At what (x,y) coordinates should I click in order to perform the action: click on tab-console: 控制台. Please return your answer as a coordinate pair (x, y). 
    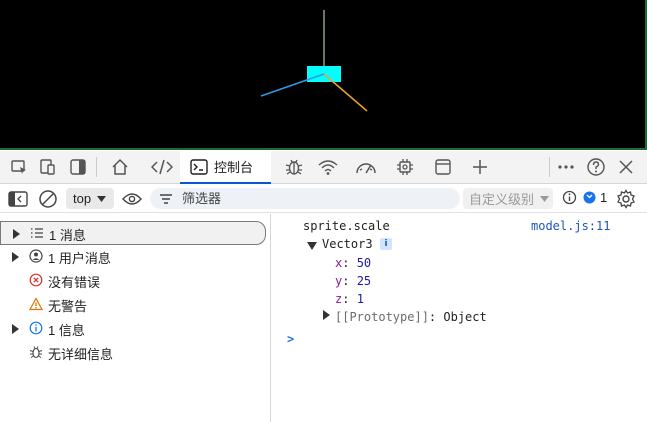
    Looking at the image, I should click on (225, 167).